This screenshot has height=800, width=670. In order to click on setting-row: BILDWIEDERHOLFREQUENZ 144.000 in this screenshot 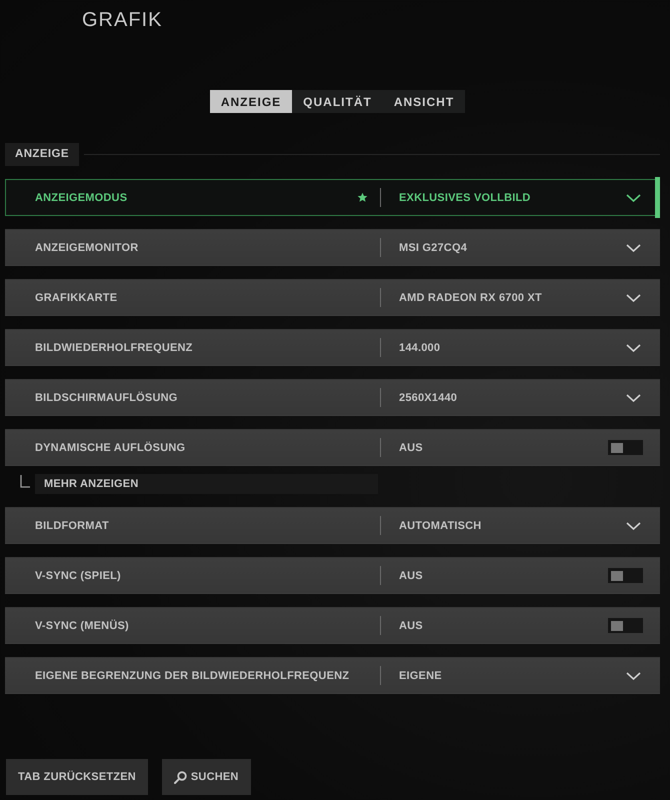, I will do `click(332, 347)`.